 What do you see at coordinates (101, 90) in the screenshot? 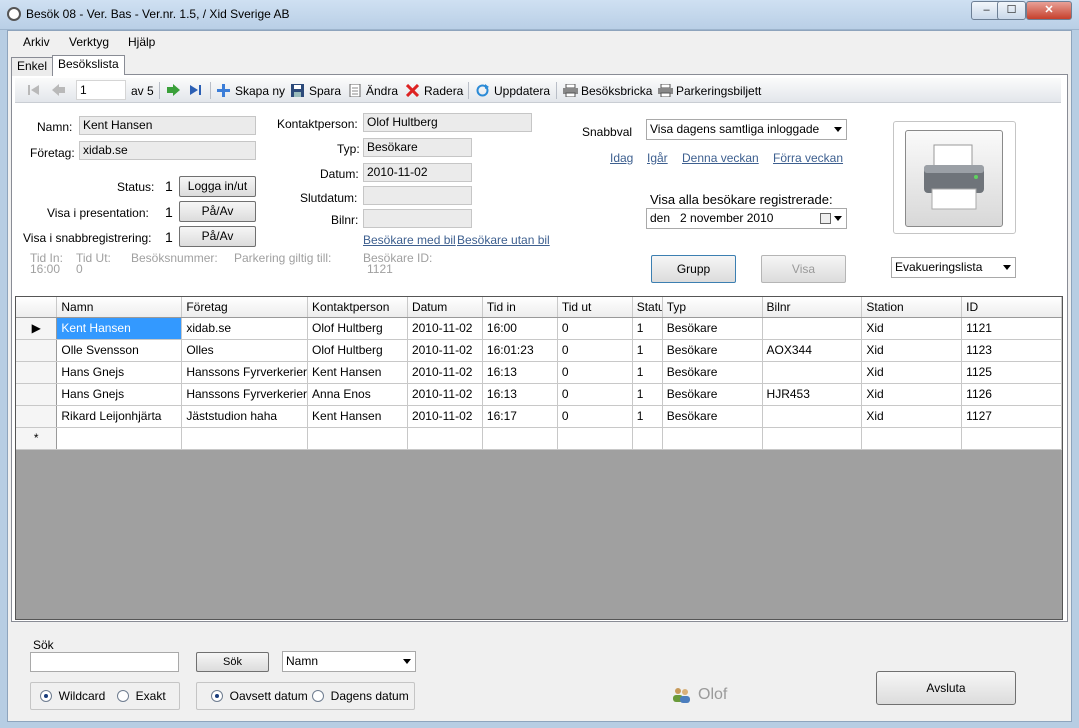
I see `record-position-input: 1` at bounding box center [101, 90].